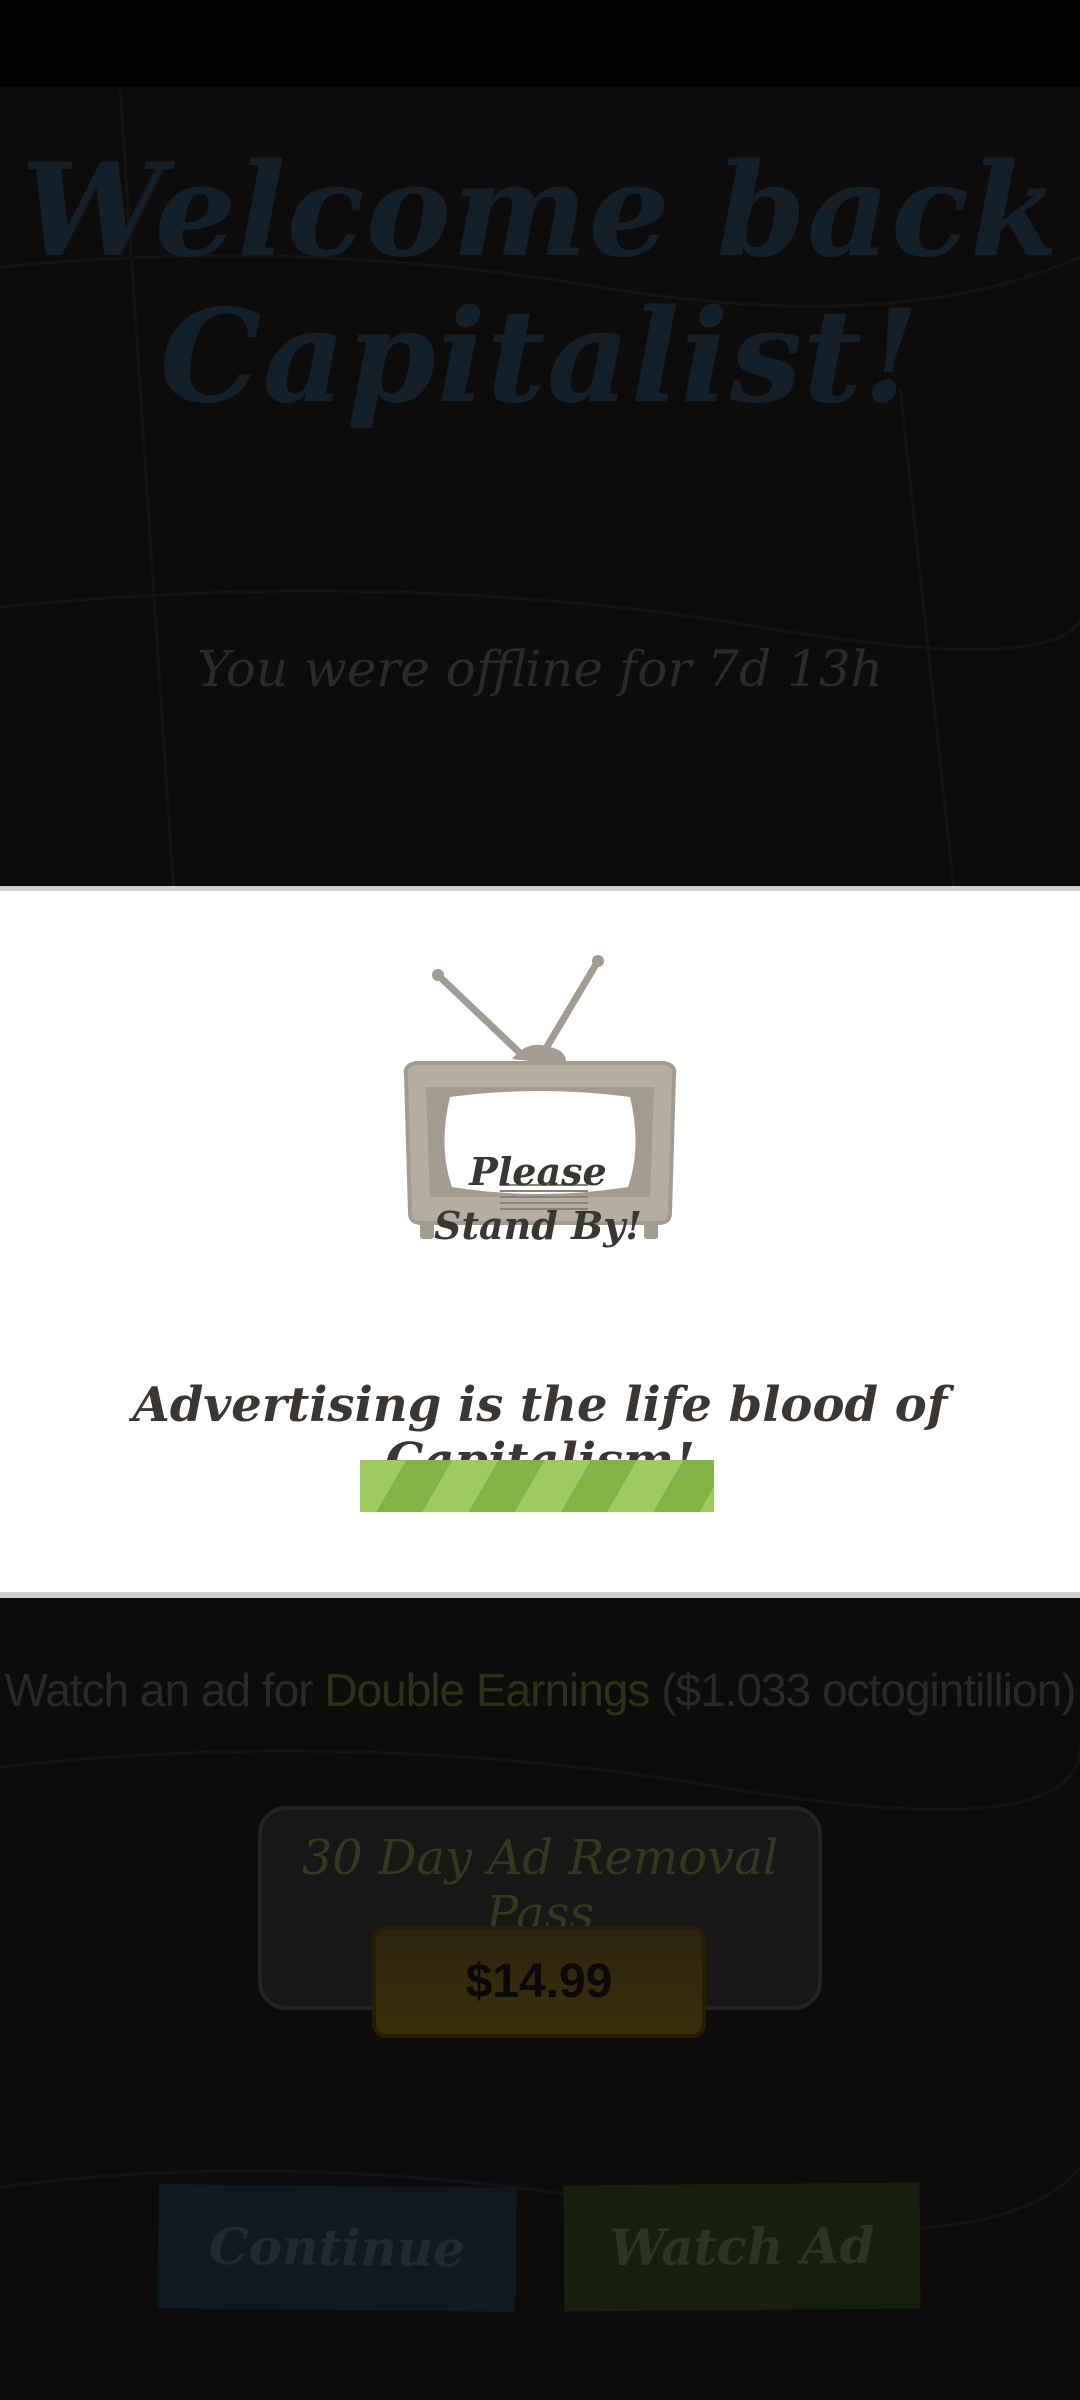 This screenshot has width=1080, height=2400. I want to click on tv-screen-text-line2: Stand By!, so click(538, 1225).